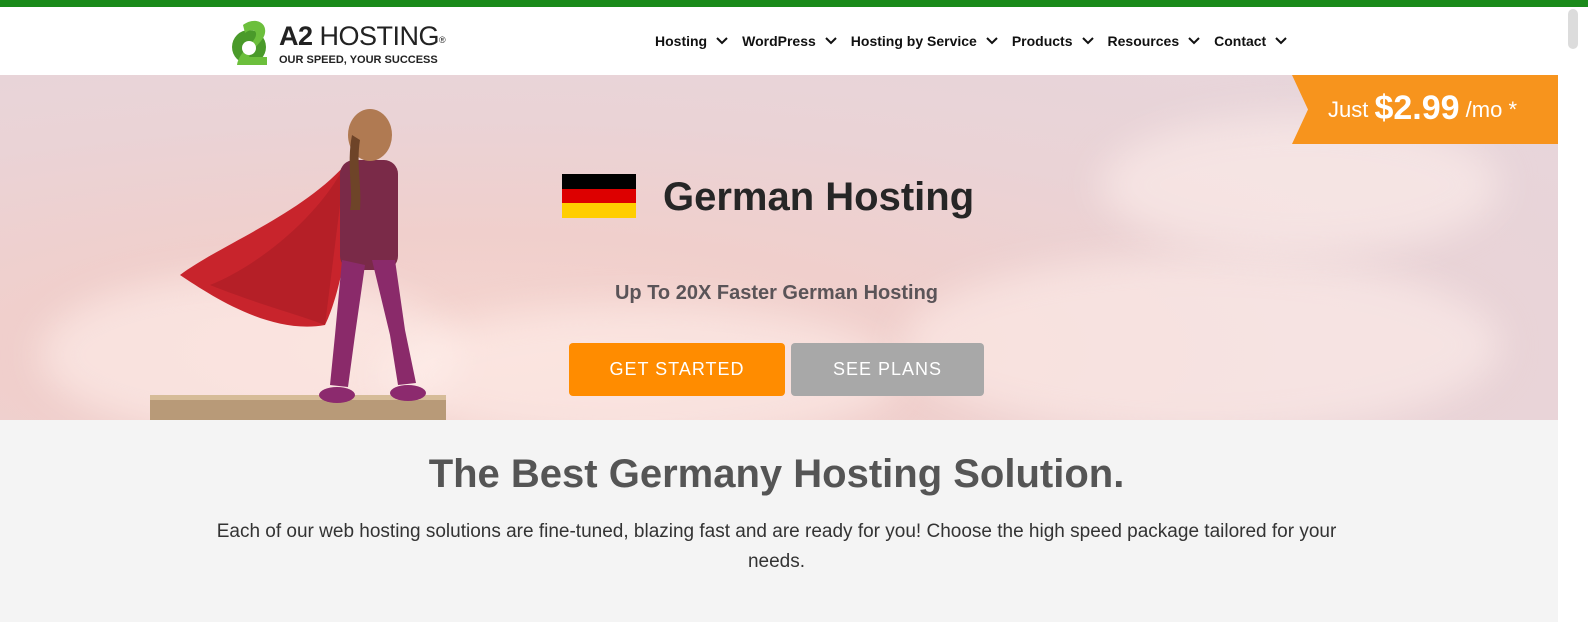 The image size is (1588, 622). Describe the element at coordinates (1042, 41) in the screenshot. I see `nav-item-label: Products` at that location.